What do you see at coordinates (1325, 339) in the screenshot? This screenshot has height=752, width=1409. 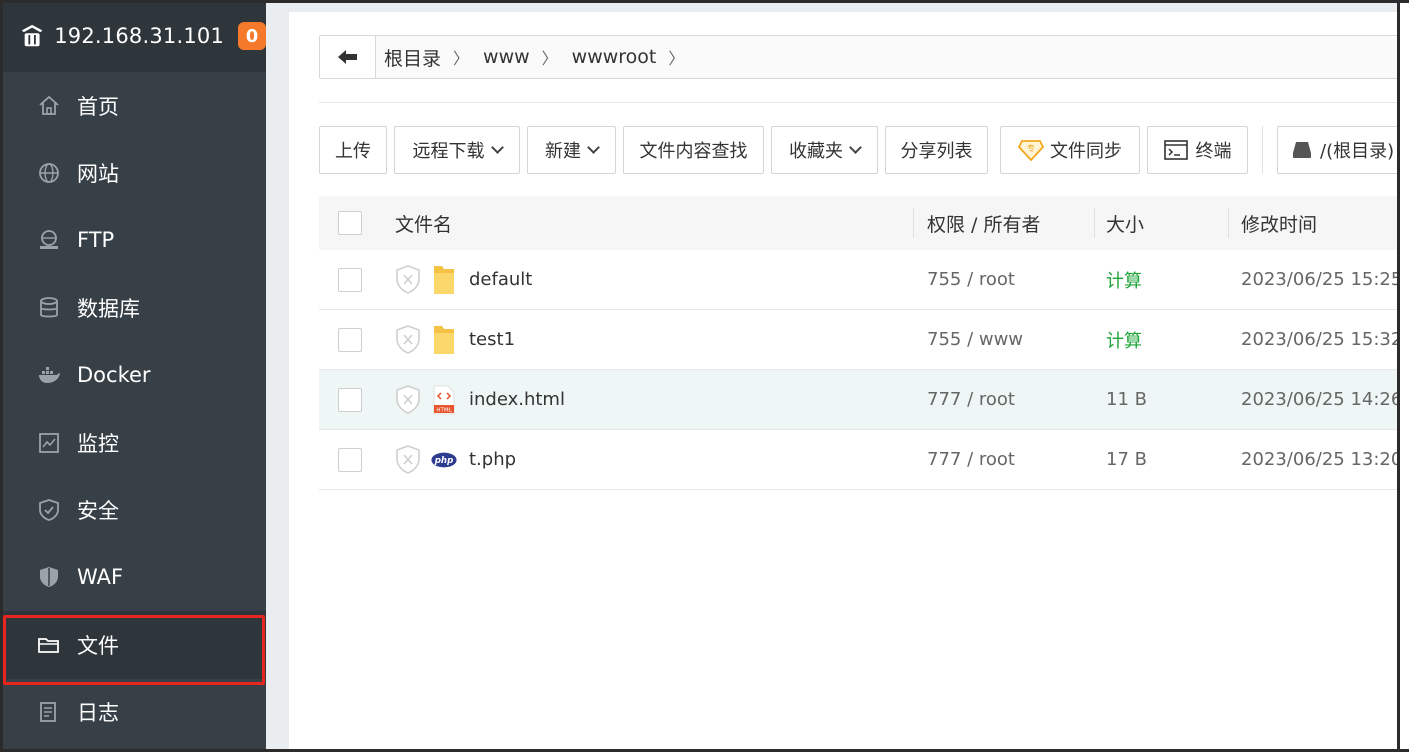 I see `modified-time-cell: 2023/06/25 15:32:5` at bounding box center [1325, 339].